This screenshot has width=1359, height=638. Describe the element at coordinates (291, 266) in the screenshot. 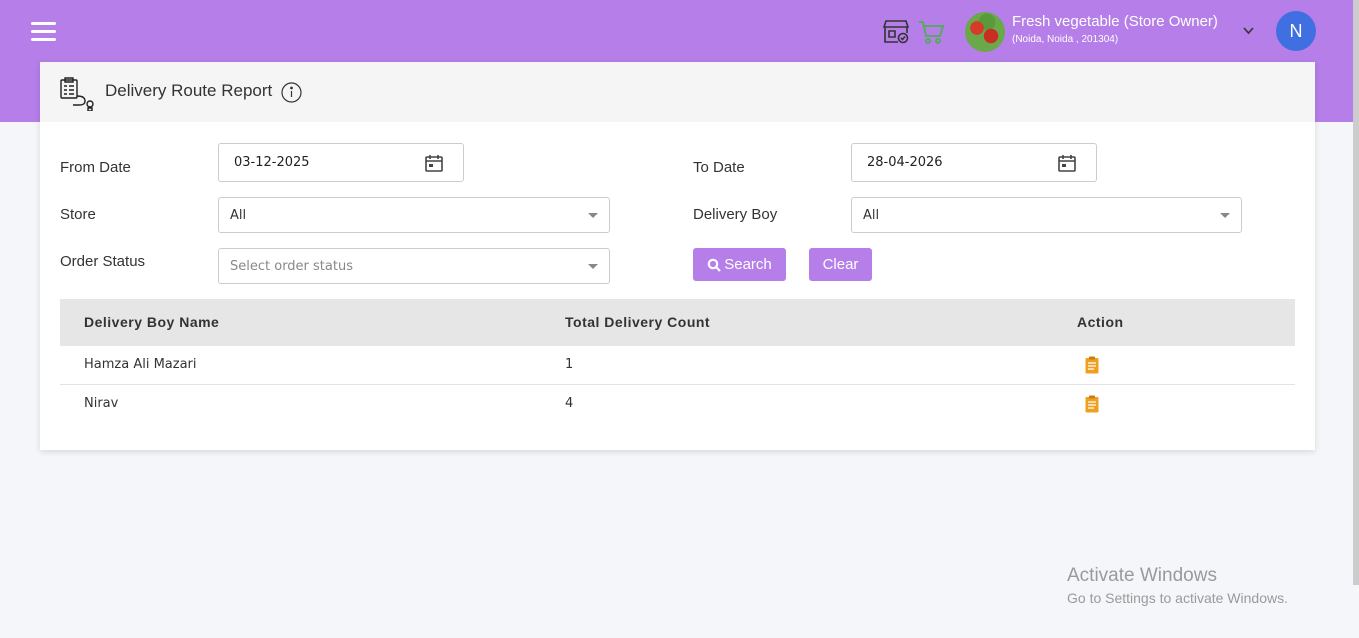

I see `order-status-placeholder: Select order status` at that location.